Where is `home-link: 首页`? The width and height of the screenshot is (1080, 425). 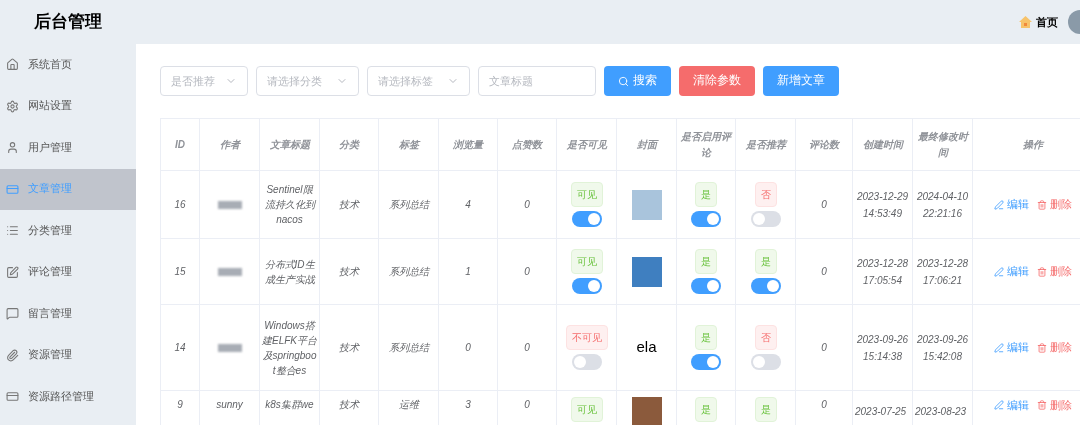 home-link: 首页 is located at coordinates (1047, 22).